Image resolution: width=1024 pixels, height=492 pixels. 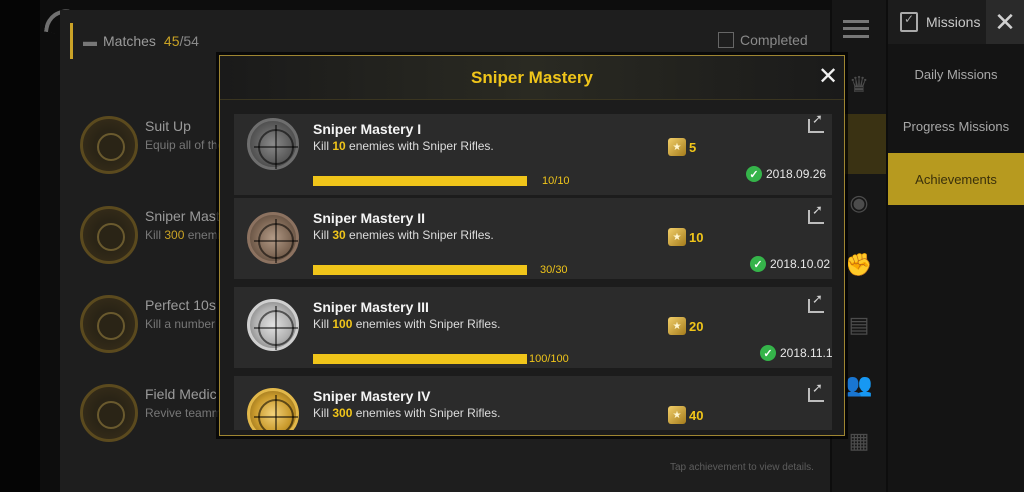 What do you see at coordinates (371, 307) in the screenshot?
I see `achievement-title: Sniper Mastery III` at bounding box center [371, 307].